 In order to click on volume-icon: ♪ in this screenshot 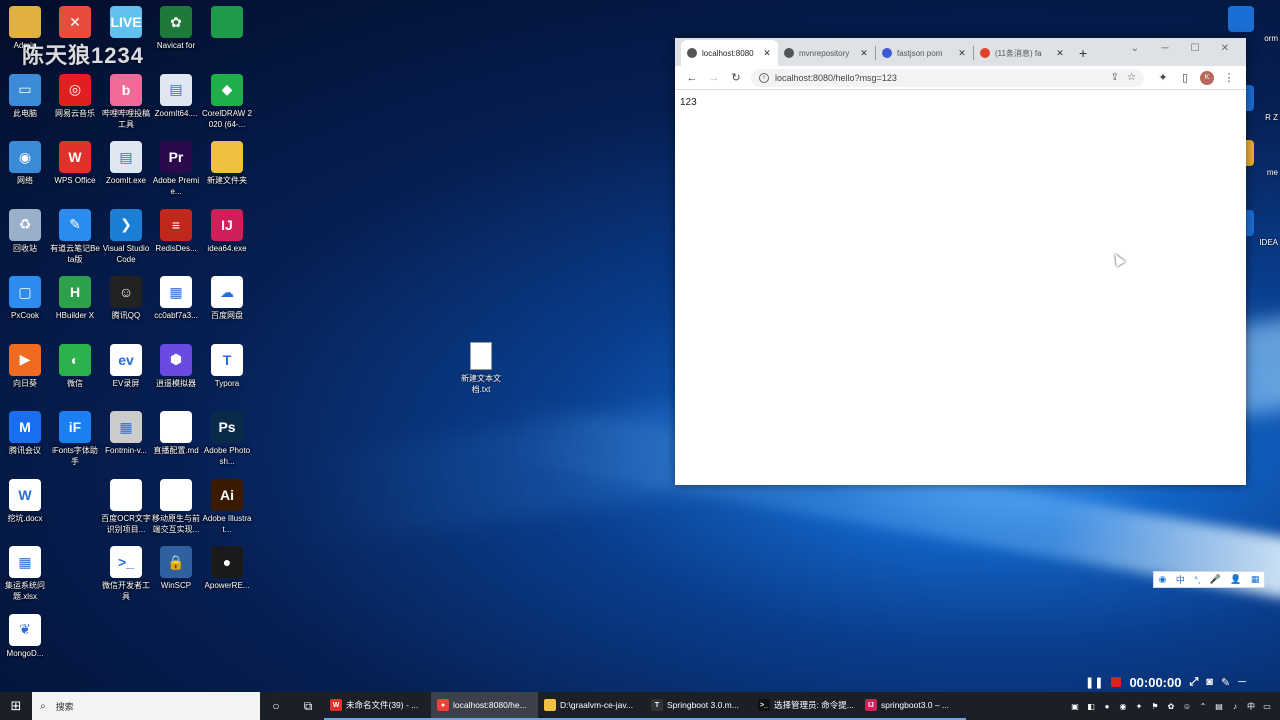, I will do `click(1235, 706)`.